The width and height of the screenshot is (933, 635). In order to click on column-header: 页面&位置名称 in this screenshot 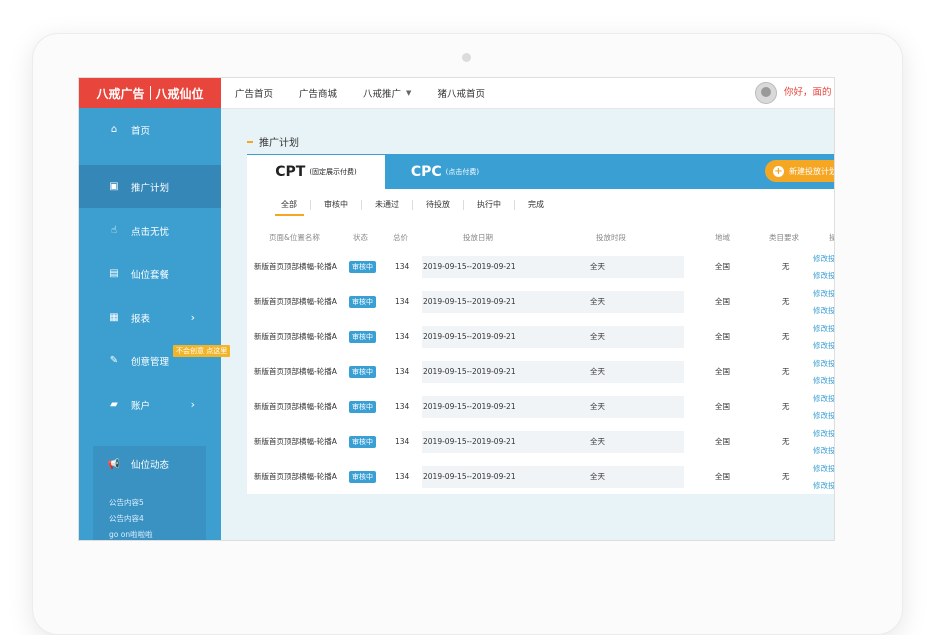, I will do `click(294, 237)`.